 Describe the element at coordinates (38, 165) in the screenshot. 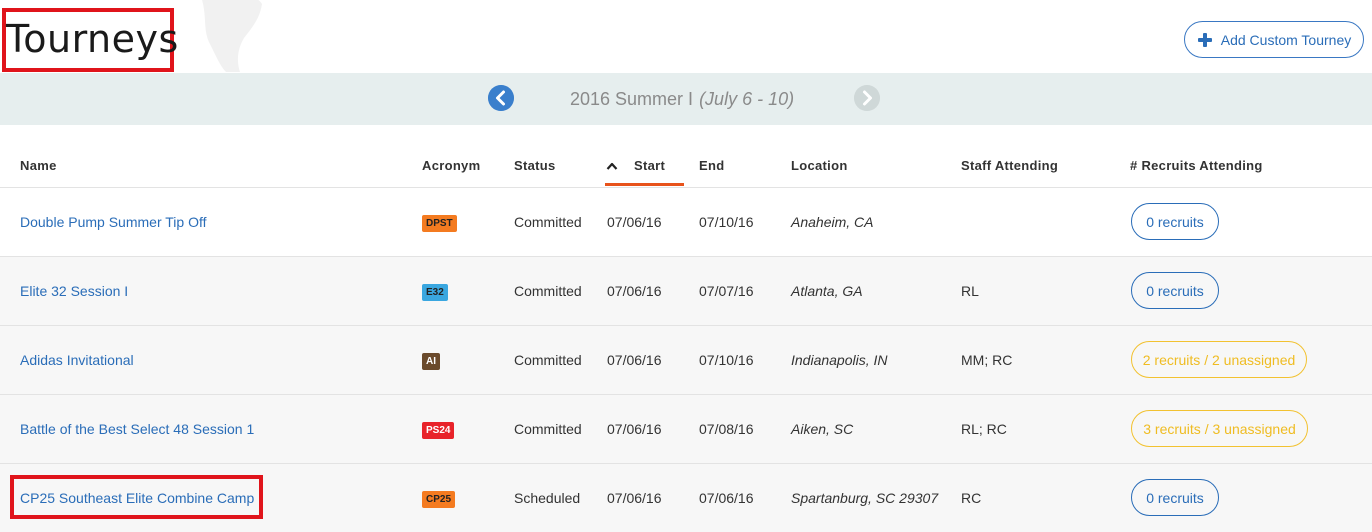

I see `column-header-name: Name` at that location.